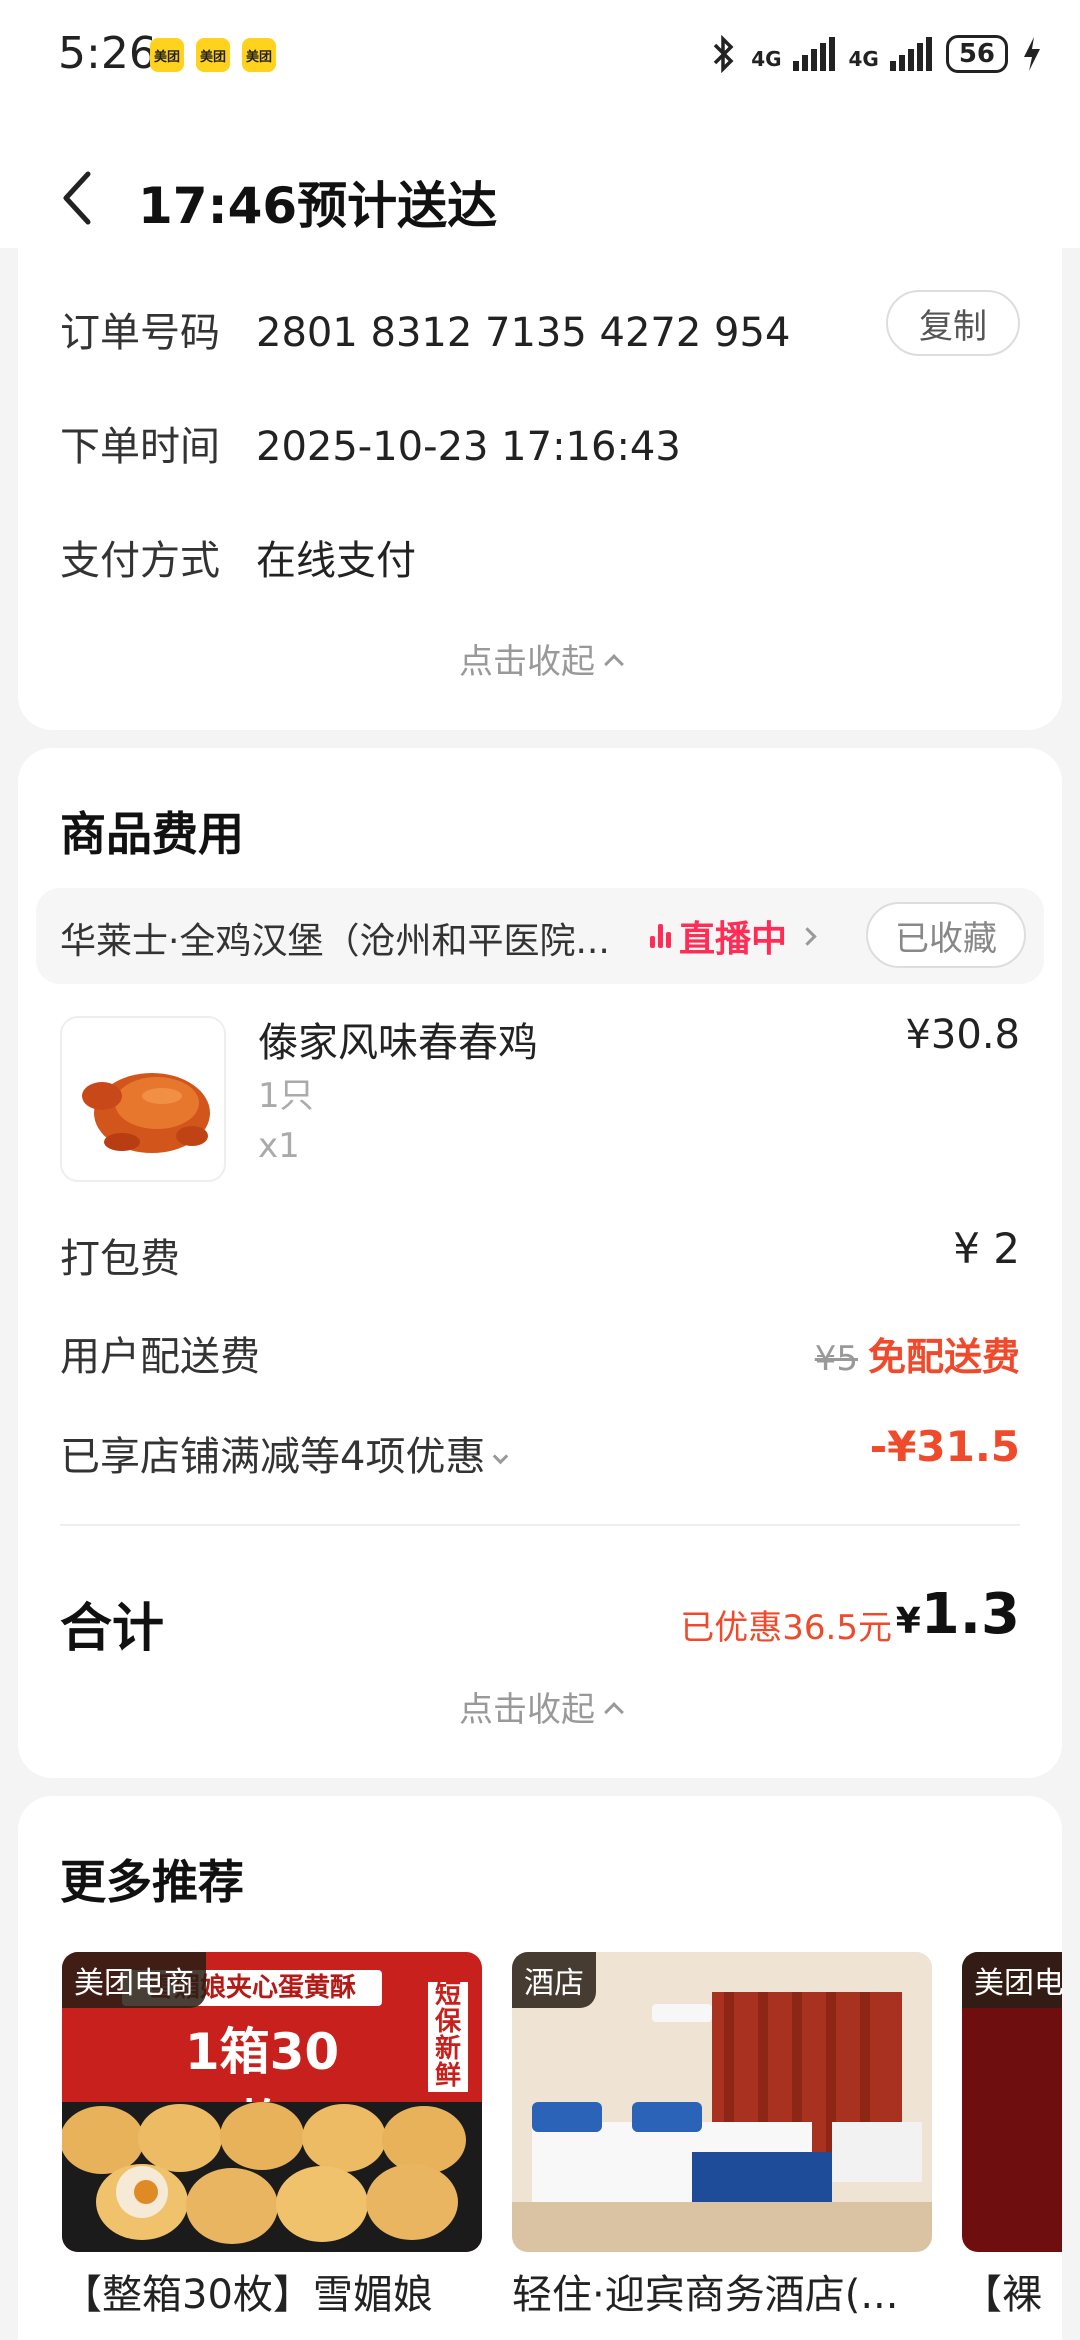  I want to click on delivery-fee-value: ¥5 免配送费, so click(917, 1353).